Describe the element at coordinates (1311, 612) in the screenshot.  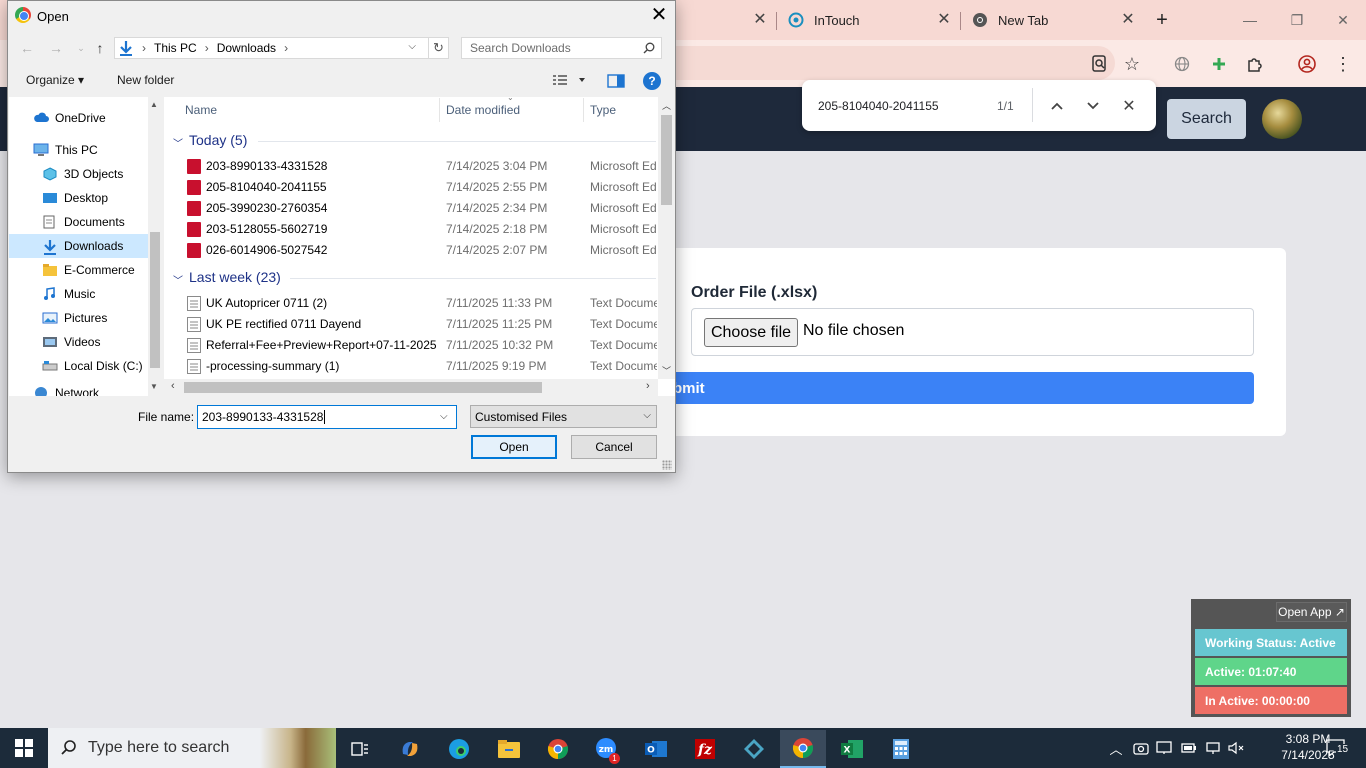
I see `open-app-button: Open App ↗` at that location.